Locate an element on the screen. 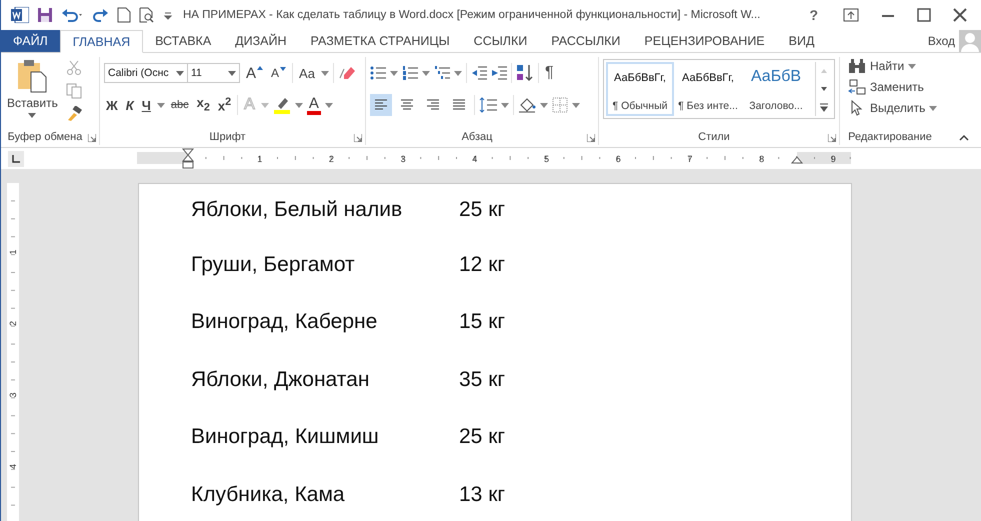 This screenshot has width=981, height=521. document-text: 35 кг is located at coordinates (482, 380).